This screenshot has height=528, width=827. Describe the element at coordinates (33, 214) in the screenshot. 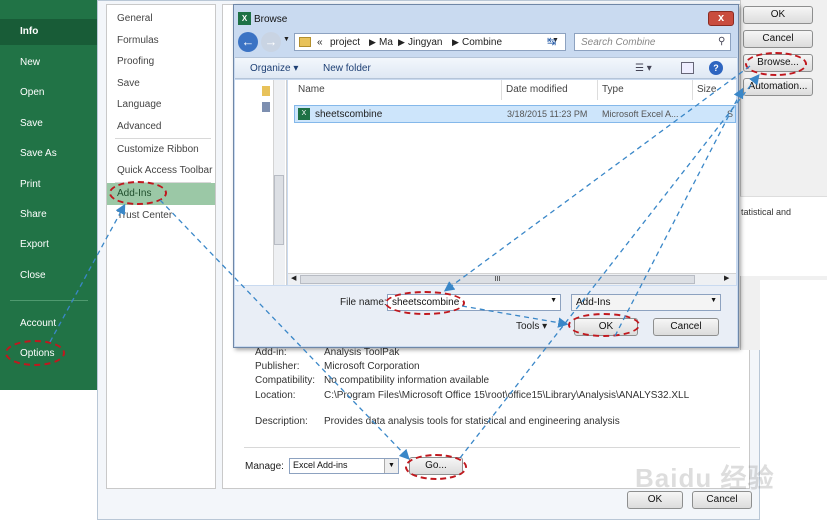

I see `backstage-share: Share` at that location.